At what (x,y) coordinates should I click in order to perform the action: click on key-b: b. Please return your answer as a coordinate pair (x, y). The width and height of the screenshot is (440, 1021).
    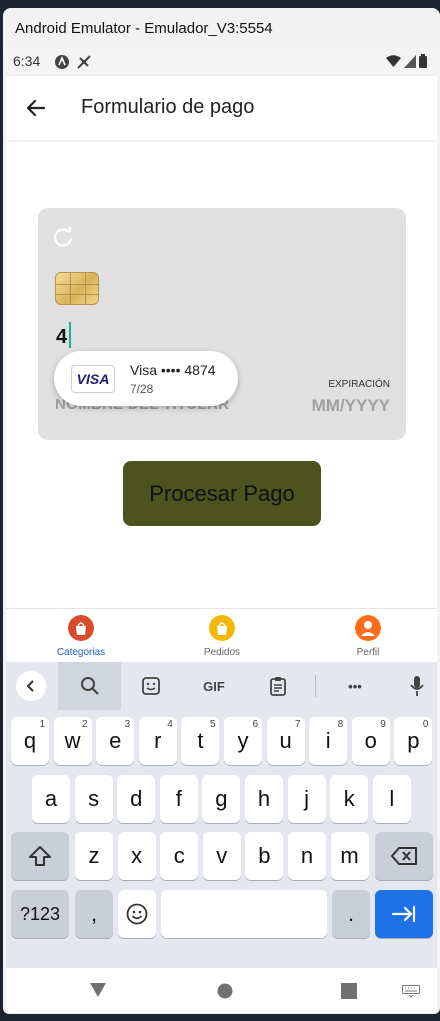
    Looking at the image, I should click on (264, 856).